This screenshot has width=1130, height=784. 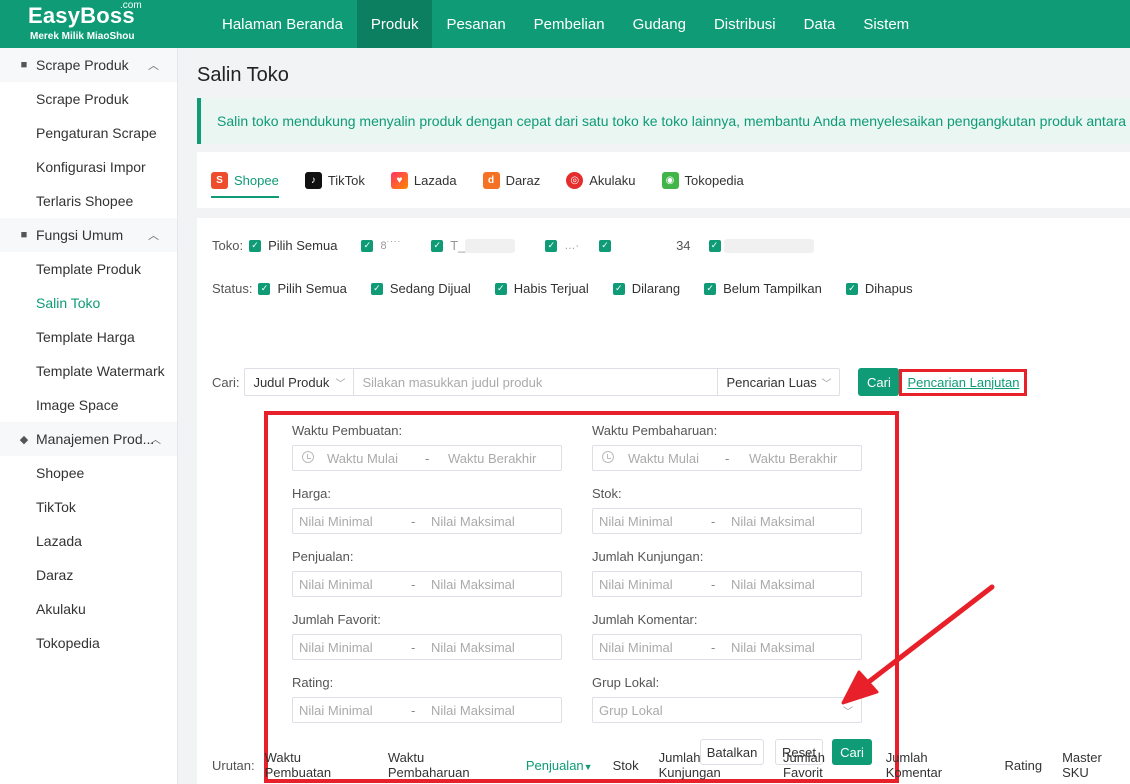 I want to click on checkbox-shop-6: ✓, so click(x=761, y=245).